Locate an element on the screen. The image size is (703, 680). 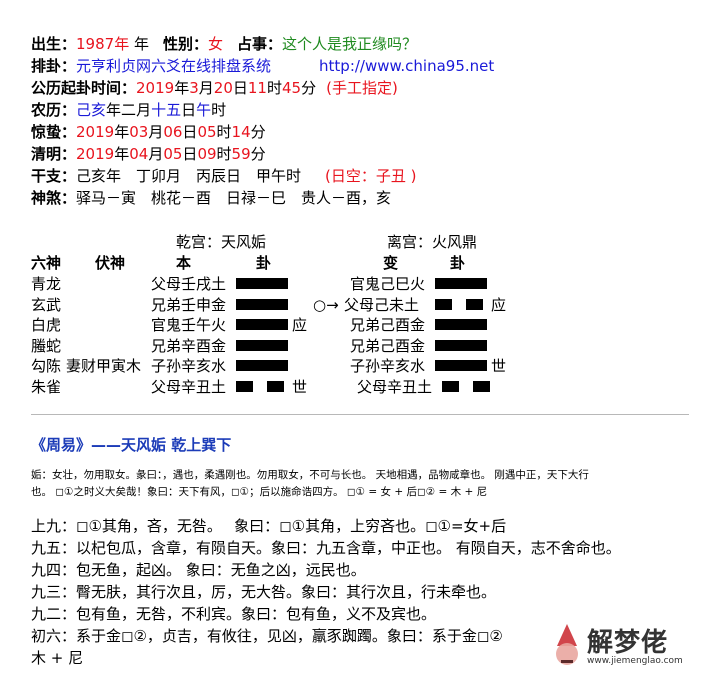
liushen-cell: 勾陈 is located at coordinates (46, 366).